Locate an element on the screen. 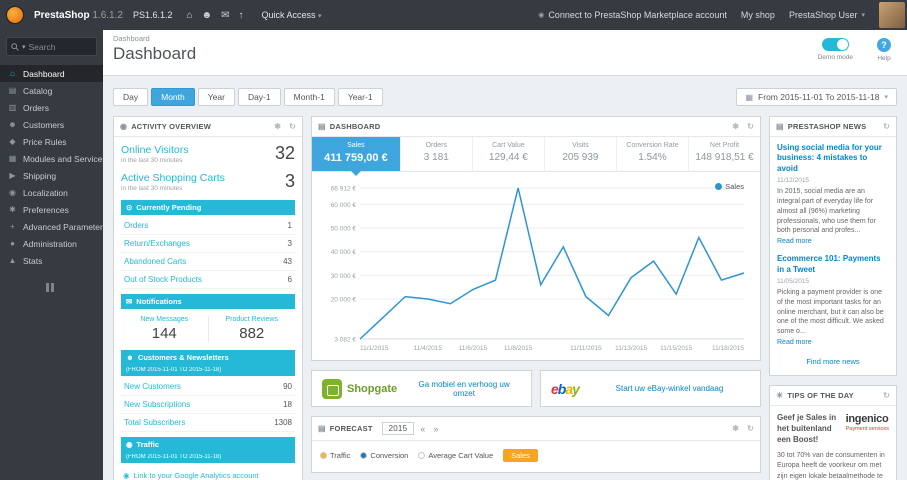 The image size is (907, 480). period-month-1-button: Month-1 is located at coordinates (309, 97).